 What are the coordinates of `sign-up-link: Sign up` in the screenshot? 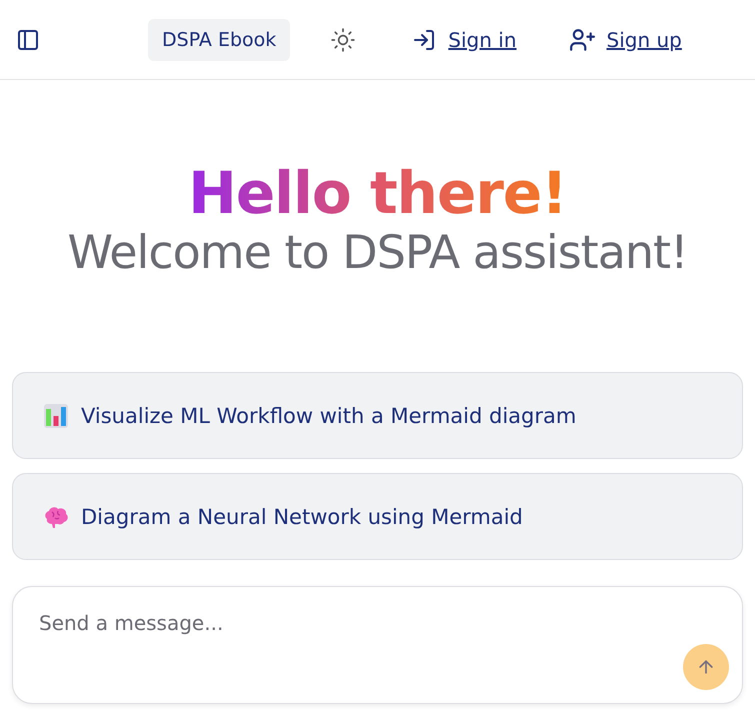 It's located at (644, 40).